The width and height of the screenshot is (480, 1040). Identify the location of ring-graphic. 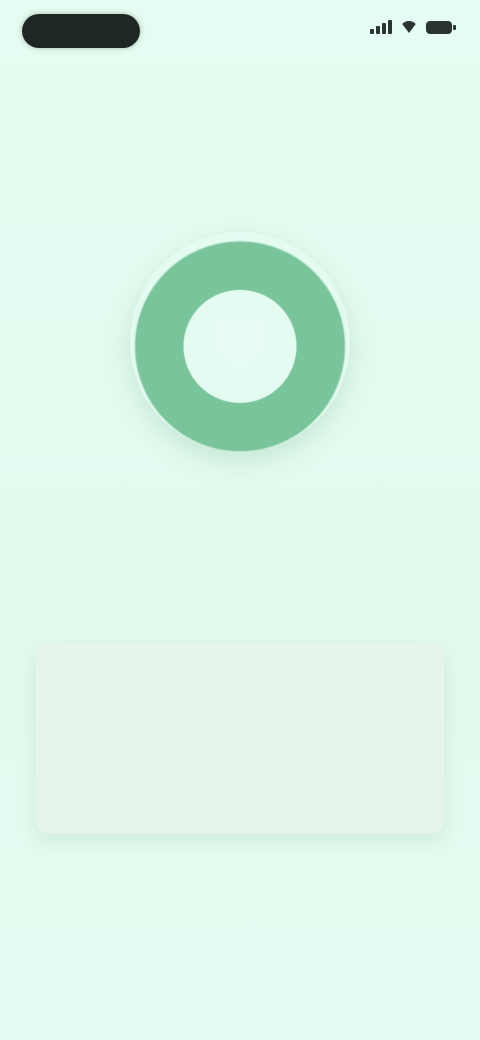
(240, 342).